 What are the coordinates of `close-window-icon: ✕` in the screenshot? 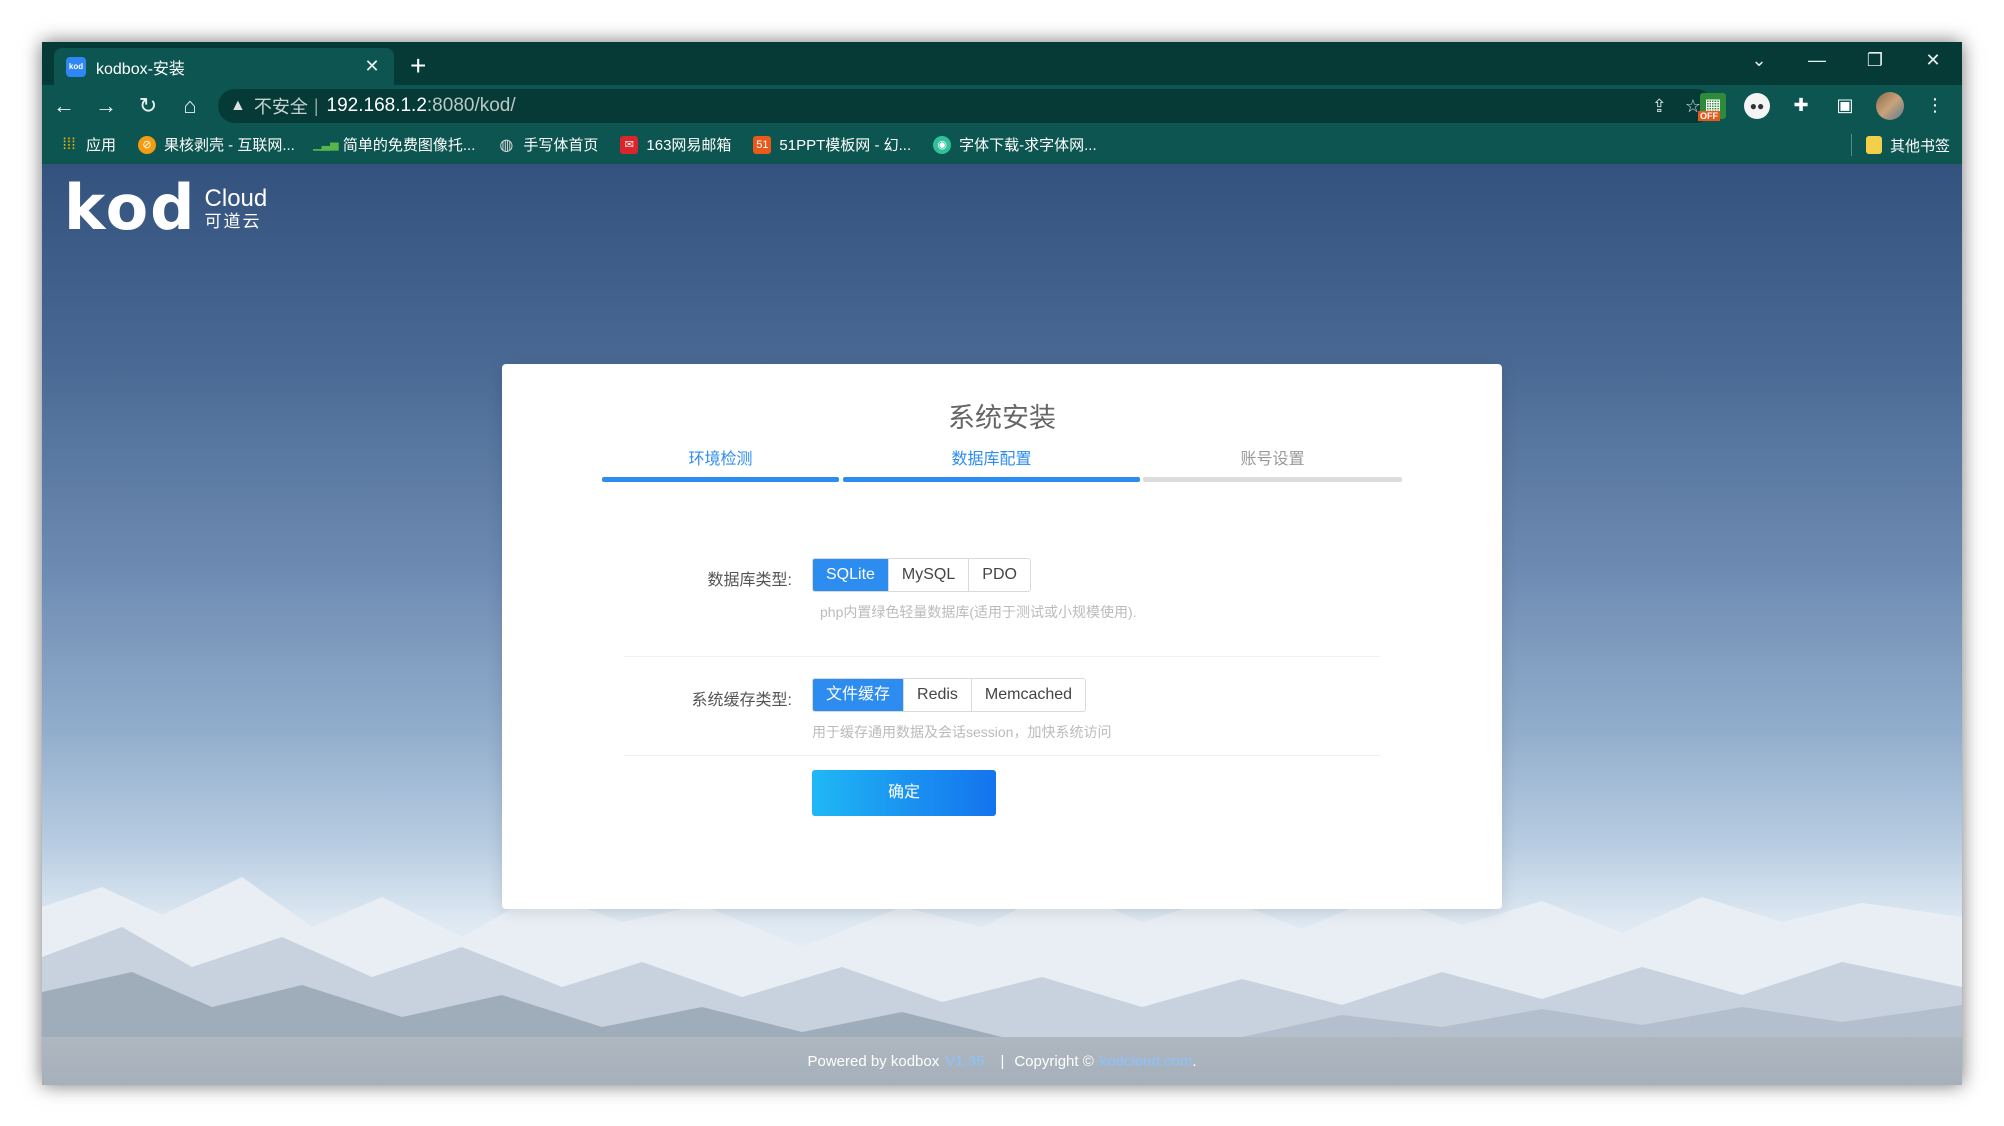 It's located at (1933, 60).